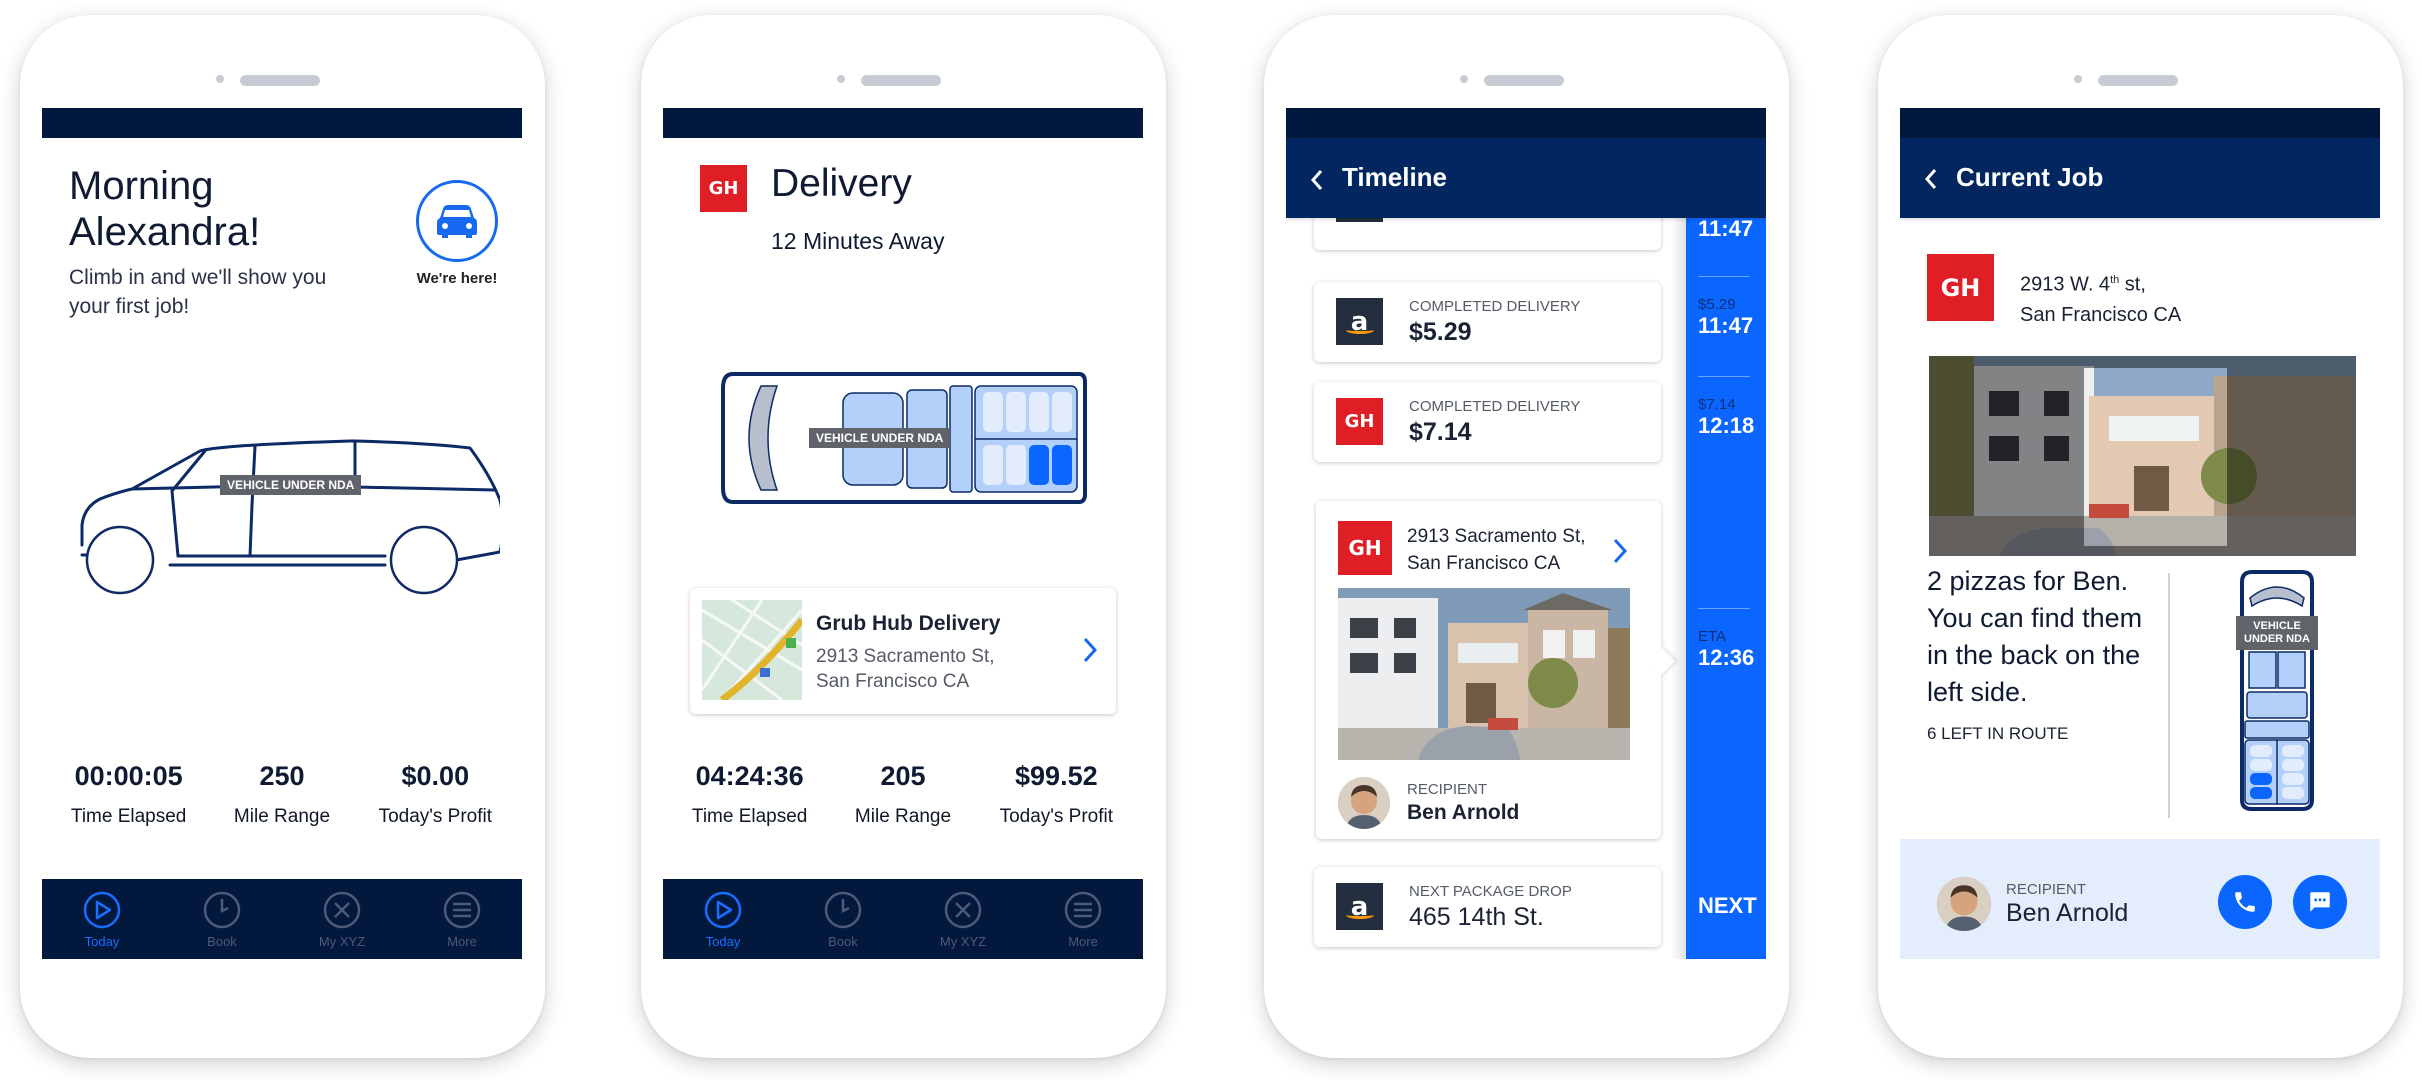 The width and height of the screenshot is (2422, 1080). I want to click on car-icon, so click(457, 221).